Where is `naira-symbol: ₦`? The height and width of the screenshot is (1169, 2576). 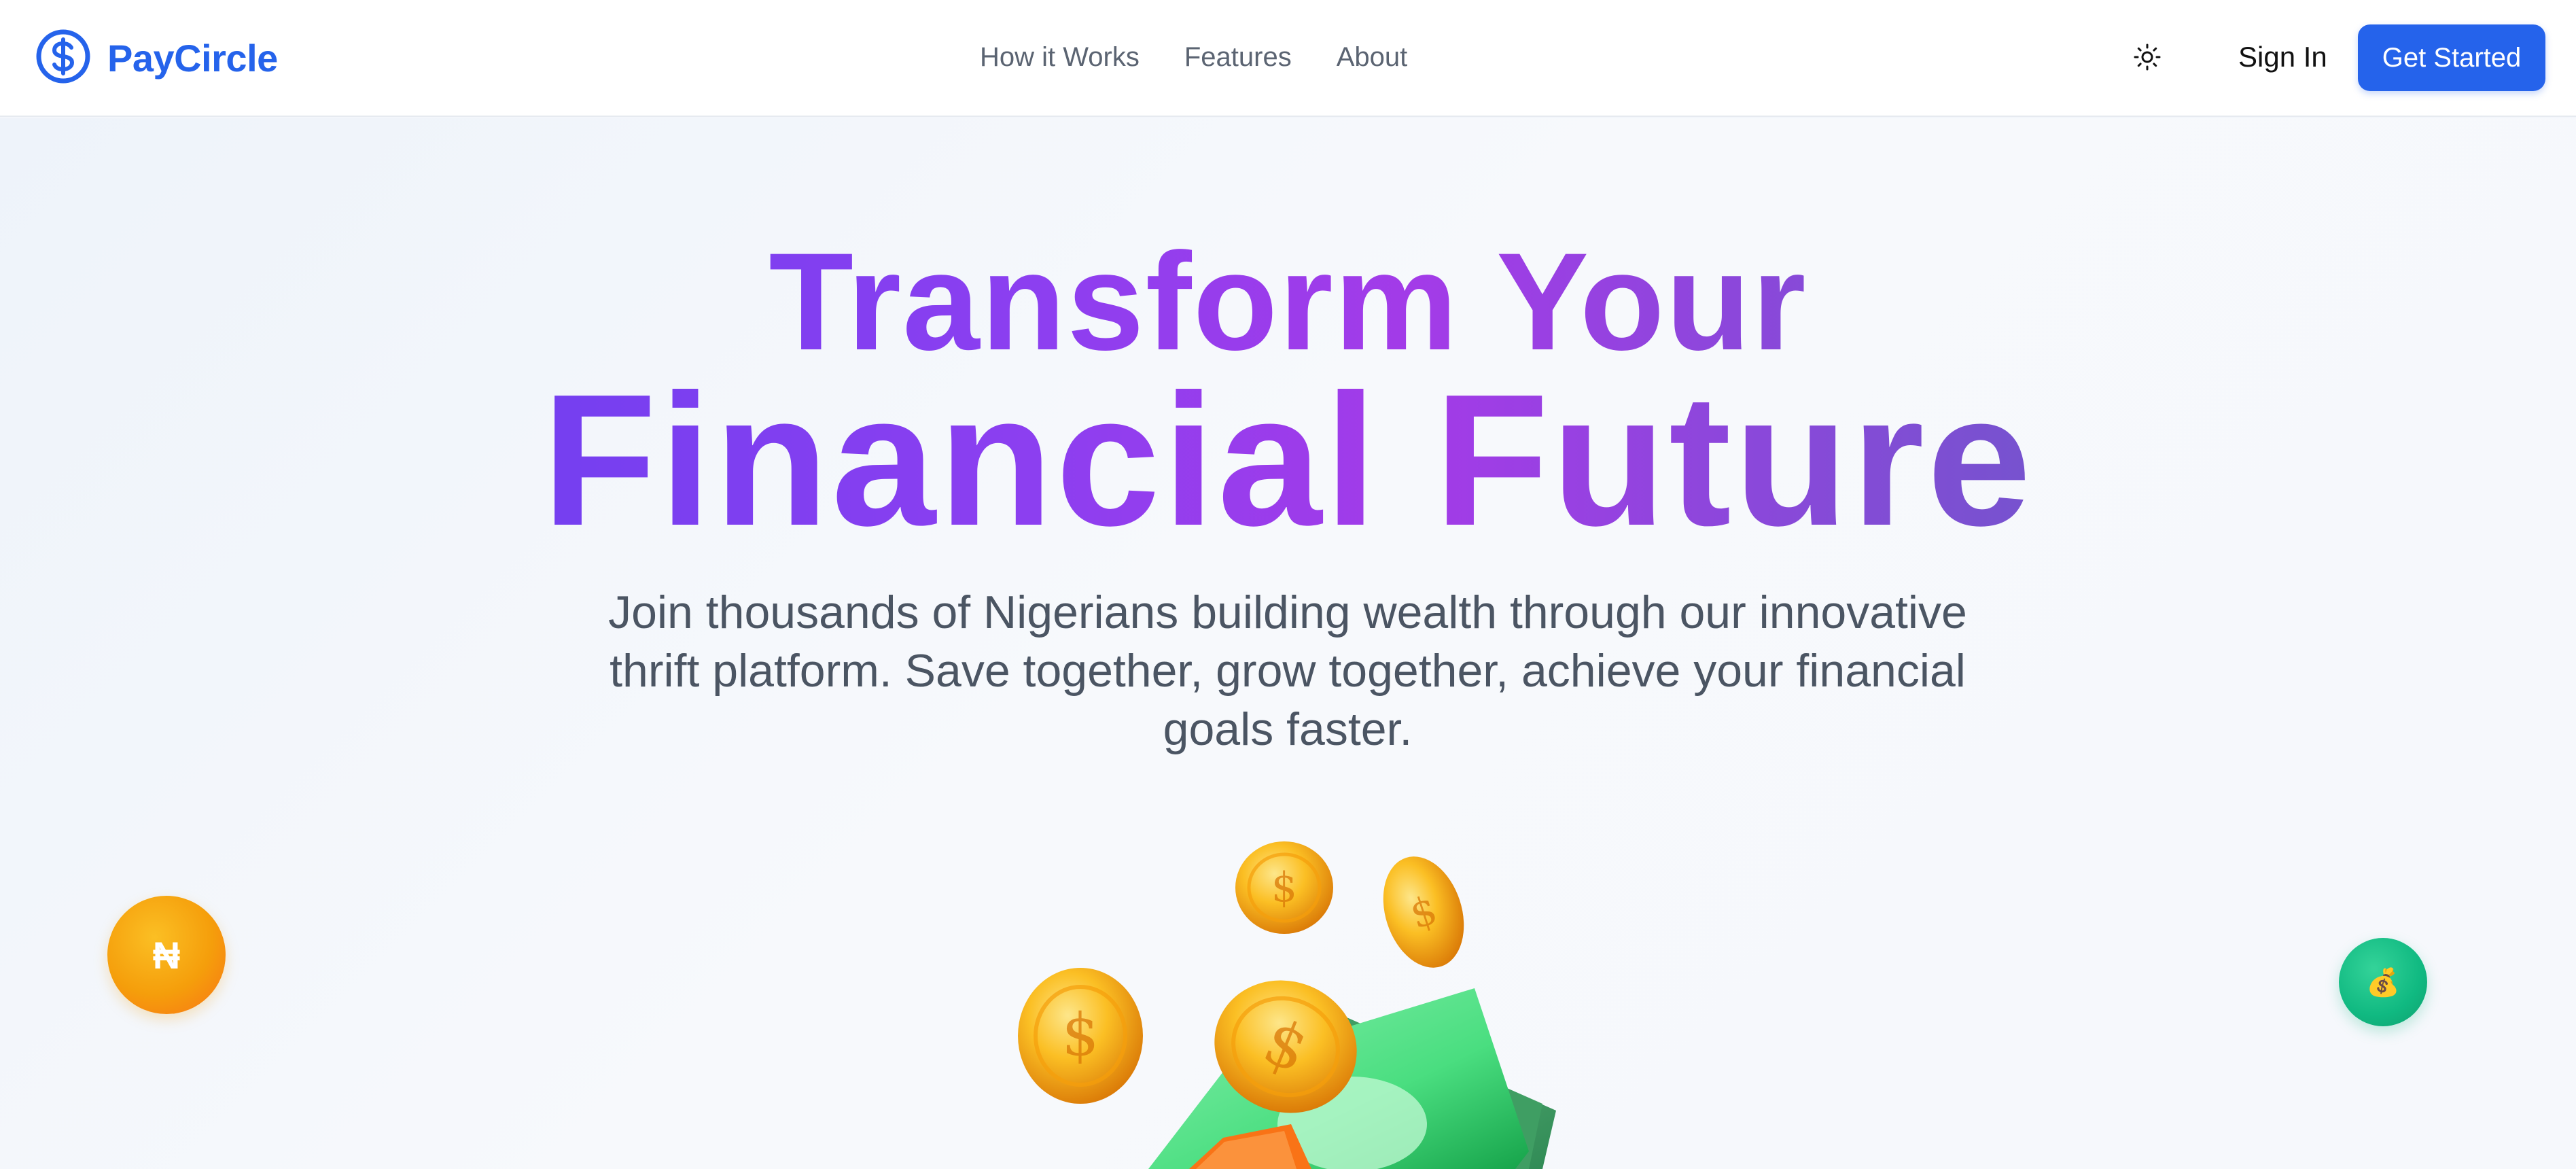 naira-symbol: ₦ is located at coordinates (166, 955).